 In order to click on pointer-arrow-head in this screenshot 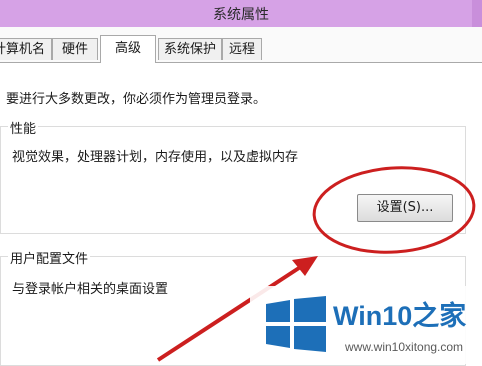, I will do `click(305, 266)`.